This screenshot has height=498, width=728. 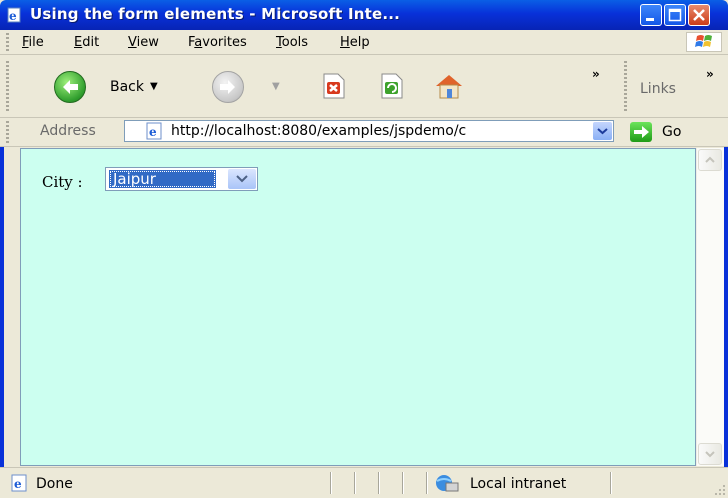 I want to click on city-select: Jaipur, so click(x=181, y=179).